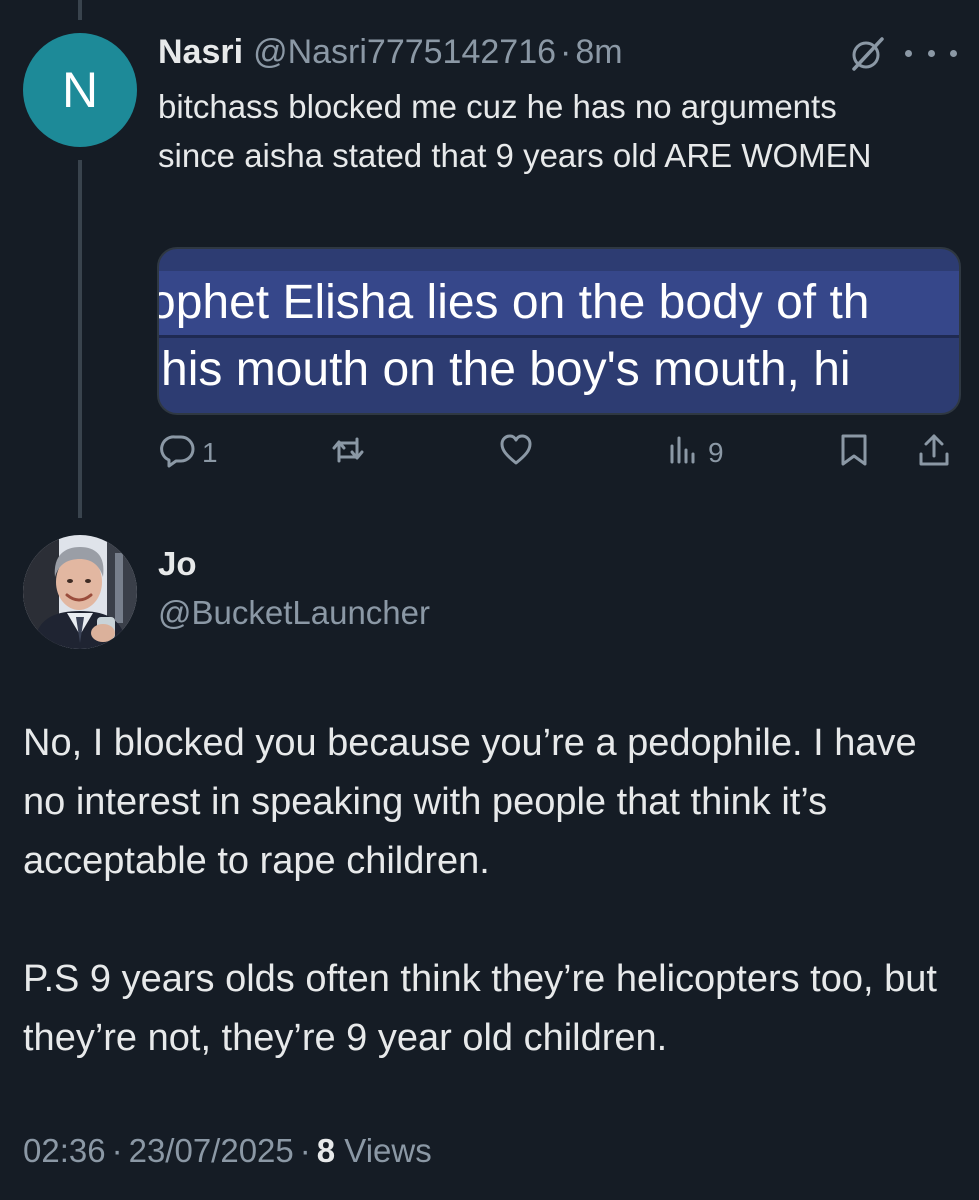  I want to click on reply-icon, so click(178, 453).